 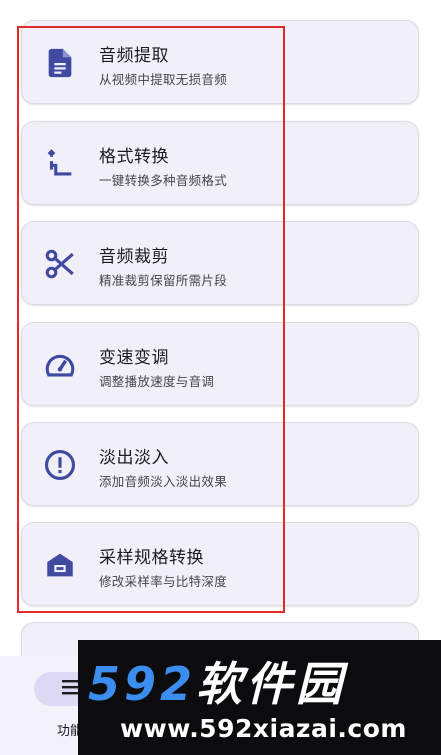 I want to click on feature-title: 淡出淡入, so click(x=134, y=458).